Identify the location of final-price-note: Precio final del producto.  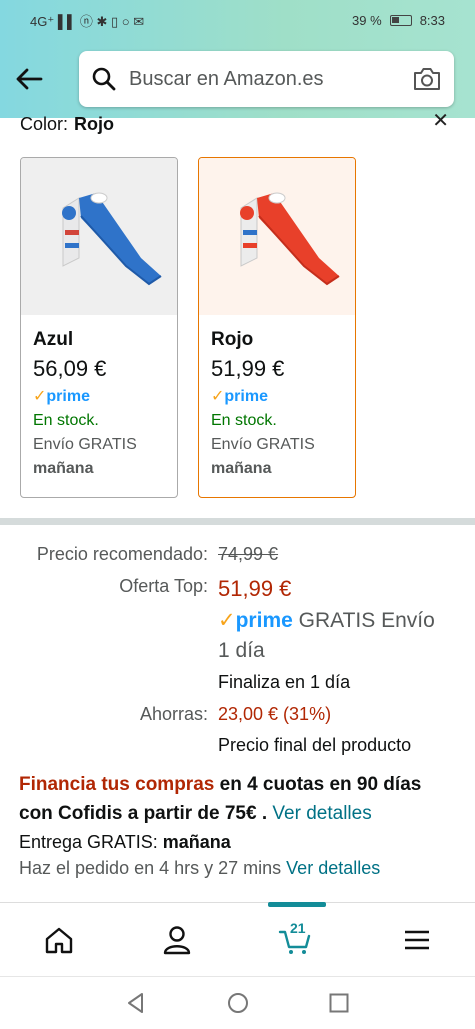
(315, 745).